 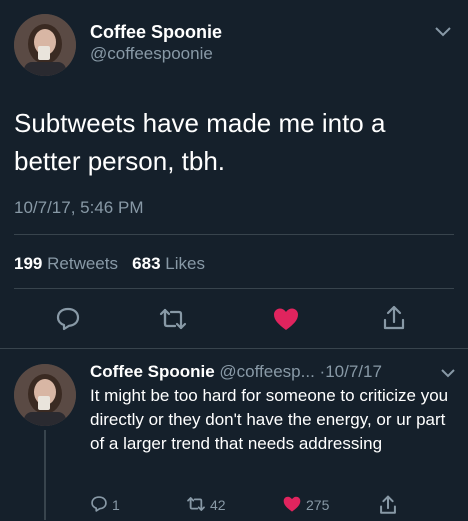 What do you see at coordinates (45, 475) in the screenshot?
I see `thread-line` at bounding box center [45, 475].